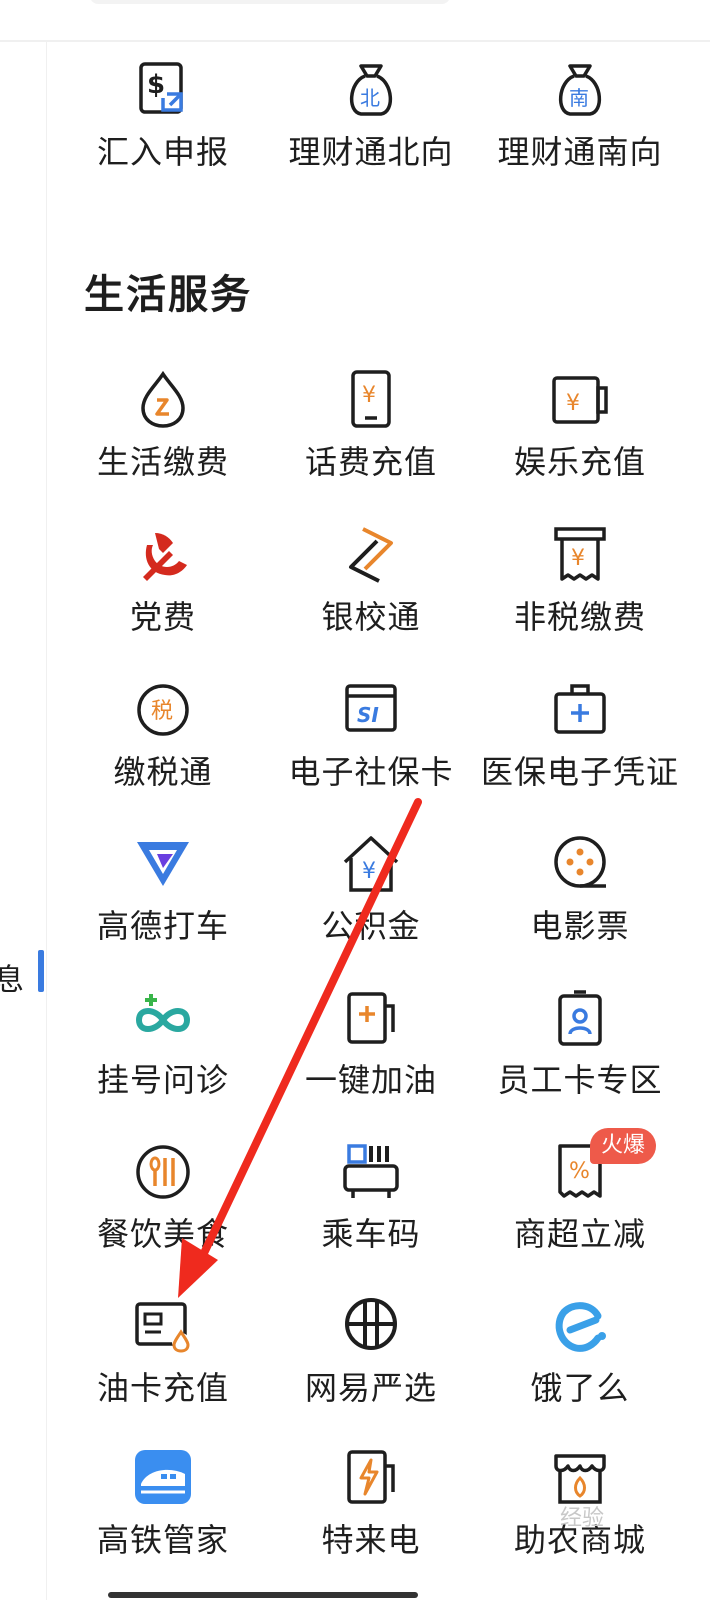  What do you see at coordinates (580, 1478) in the screenshot?
I see `farm-store-icon` at bounding box center [580, 1478].